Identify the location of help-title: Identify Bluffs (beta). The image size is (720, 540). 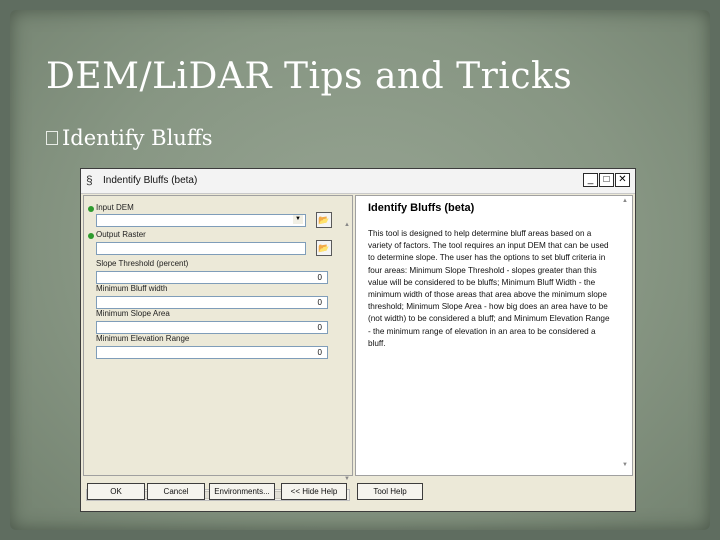
(421, 208).